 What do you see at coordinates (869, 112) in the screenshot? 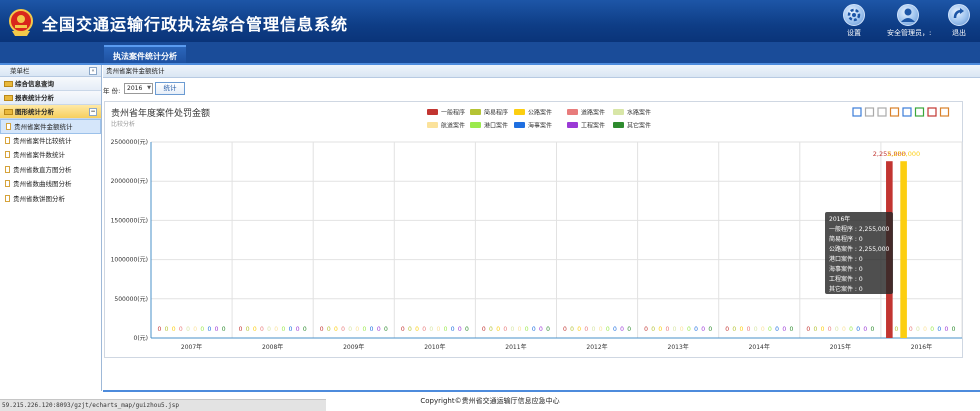
I see `erase-icon` at bounding box center [869, 112].